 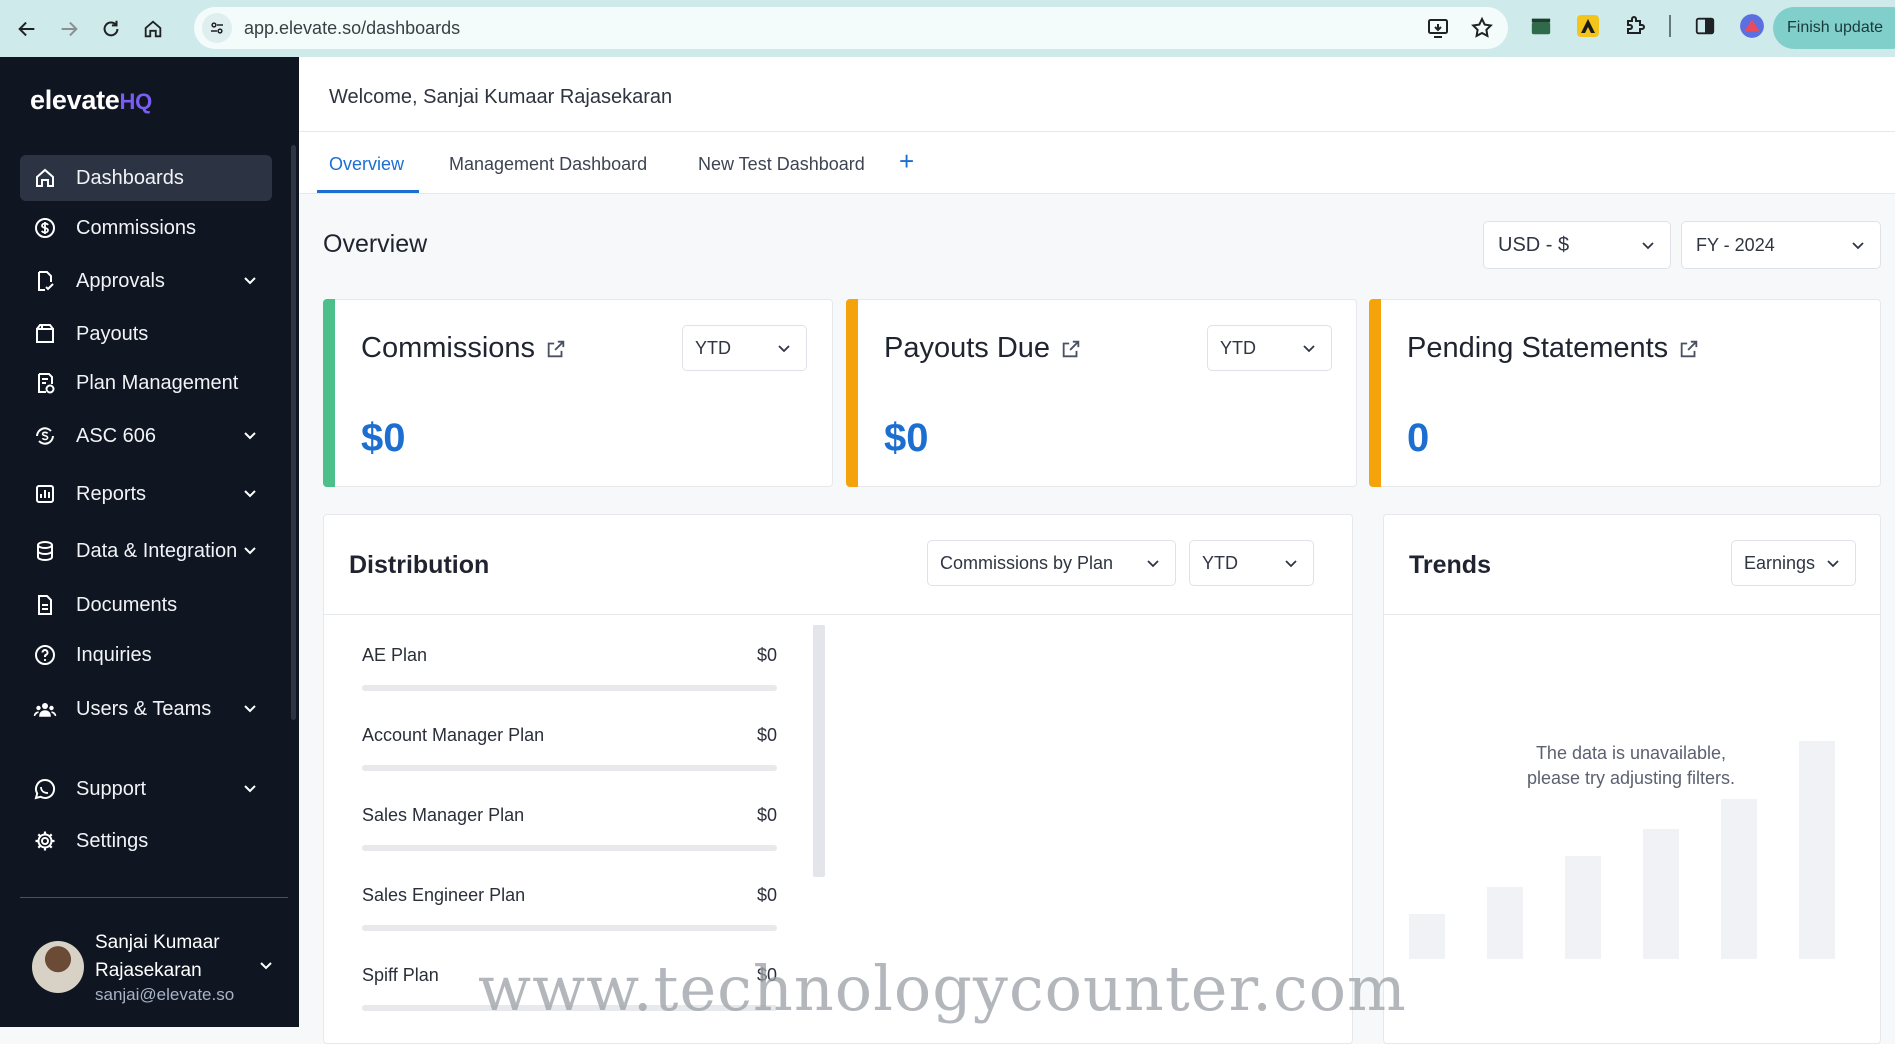 What do you see at coordinates (453, 735) in the screenshot?
I see `plan-name: Account Manager Plan` at bounding box center [453, 735].